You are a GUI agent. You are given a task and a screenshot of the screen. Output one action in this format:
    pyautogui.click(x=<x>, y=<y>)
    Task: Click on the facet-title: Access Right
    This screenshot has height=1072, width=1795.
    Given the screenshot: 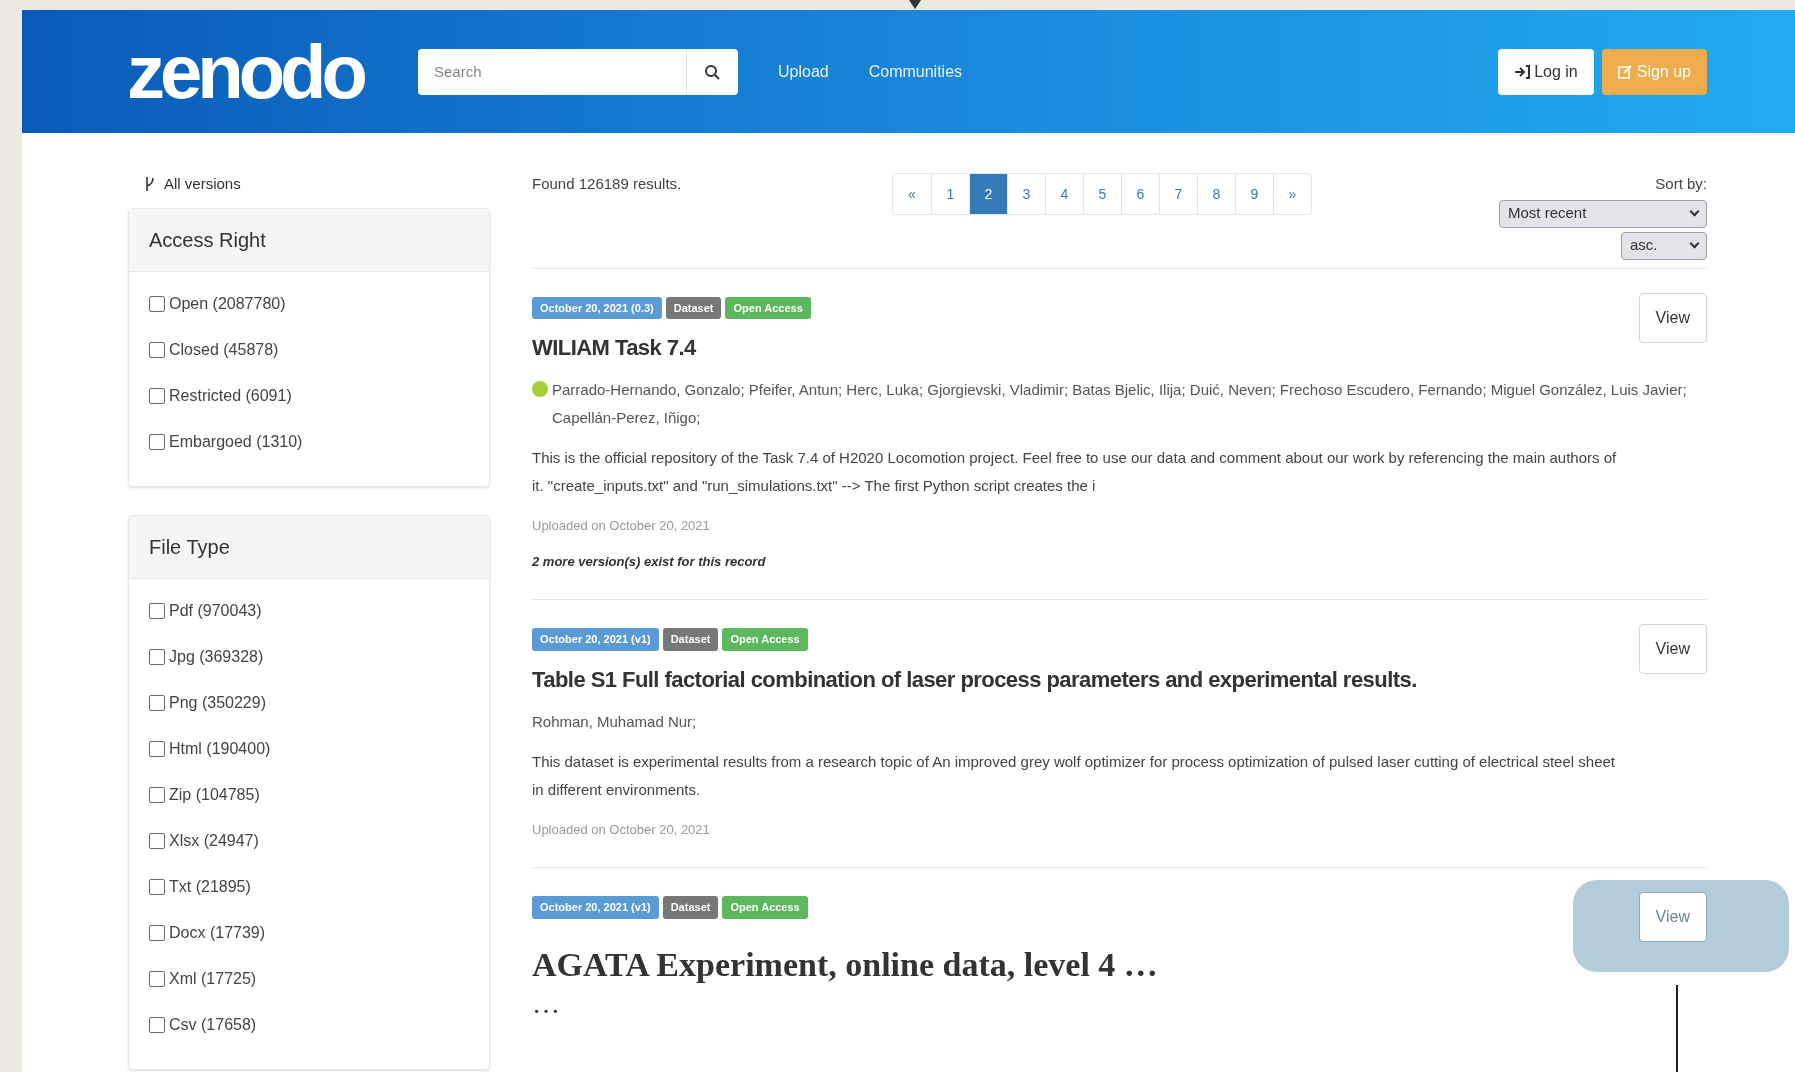 What is the action you would take?
    pyautogui.click(x=309, y=240)
    